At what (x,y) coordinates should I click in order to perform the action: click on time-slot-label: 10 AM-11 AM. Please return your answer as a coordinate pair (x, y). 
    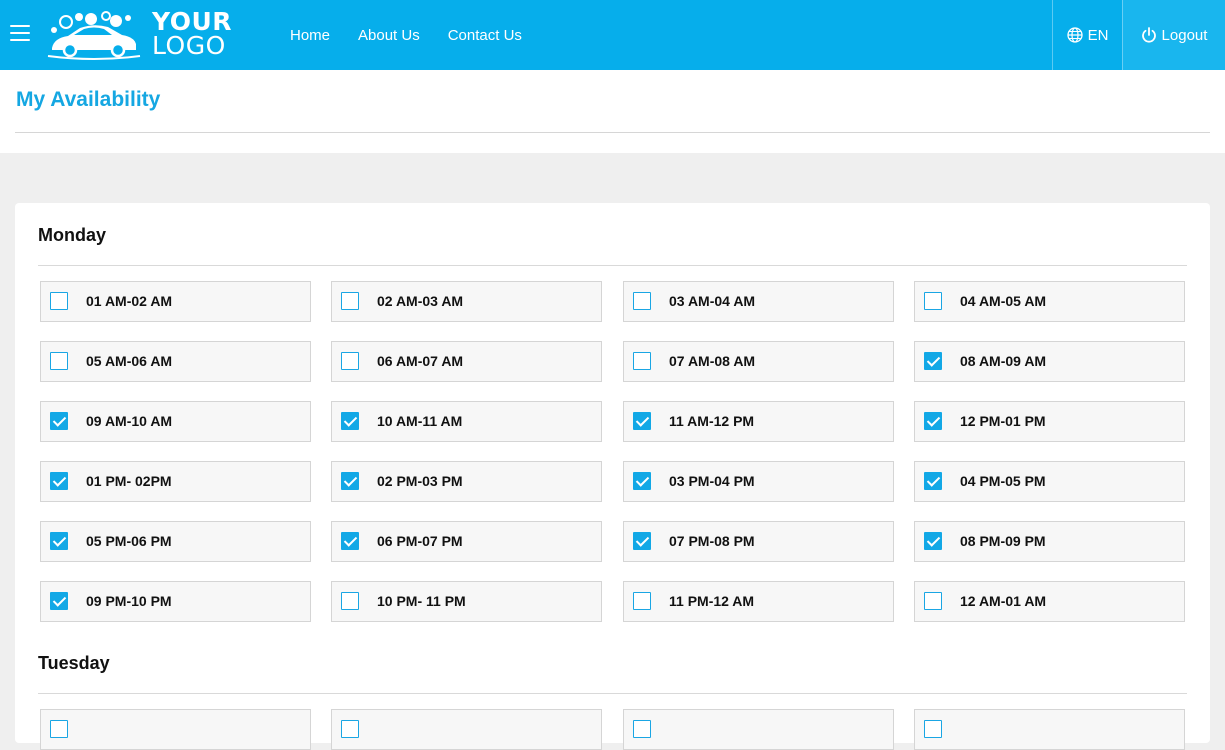
    Looking at the image, I should click on (420, 421).